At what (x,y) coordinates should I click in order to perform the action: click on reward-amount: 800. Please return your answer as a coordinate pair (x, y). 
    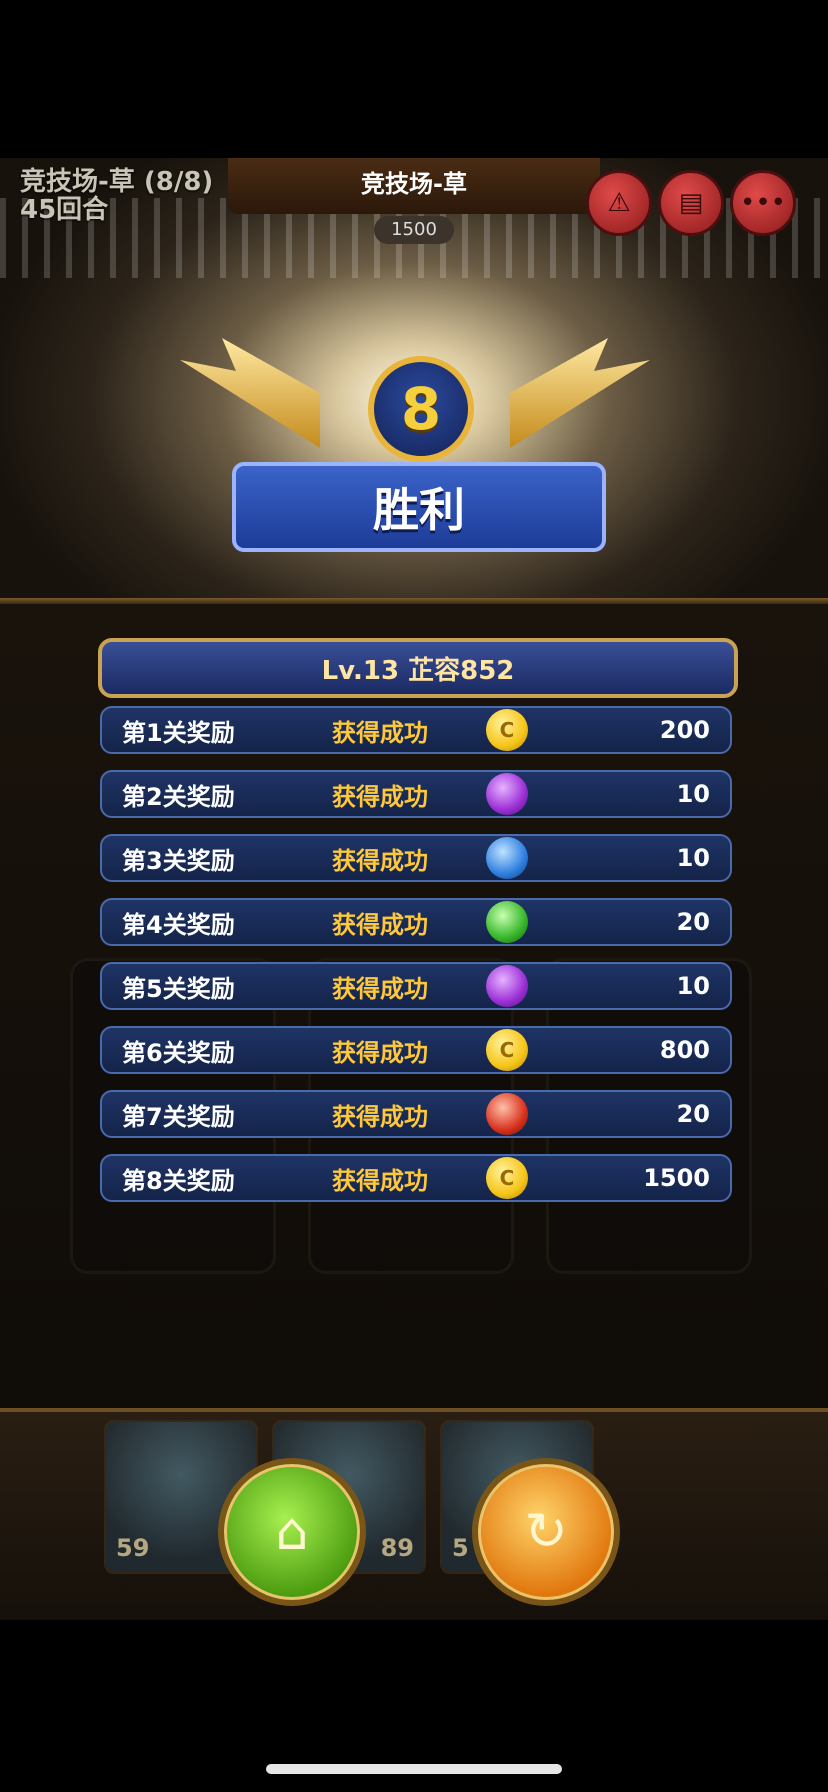
    Looking at the image, I should click on (684, 1050).